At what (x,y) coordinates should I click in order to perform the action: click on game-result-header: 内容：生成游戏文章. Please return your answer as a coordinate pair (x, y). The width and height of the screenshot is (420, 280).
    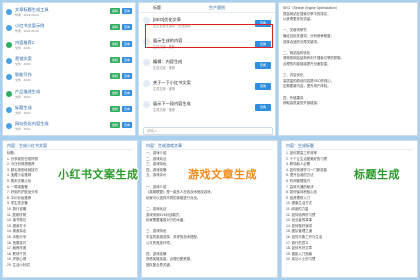
    Looking at the image, I should click on (209, 146).